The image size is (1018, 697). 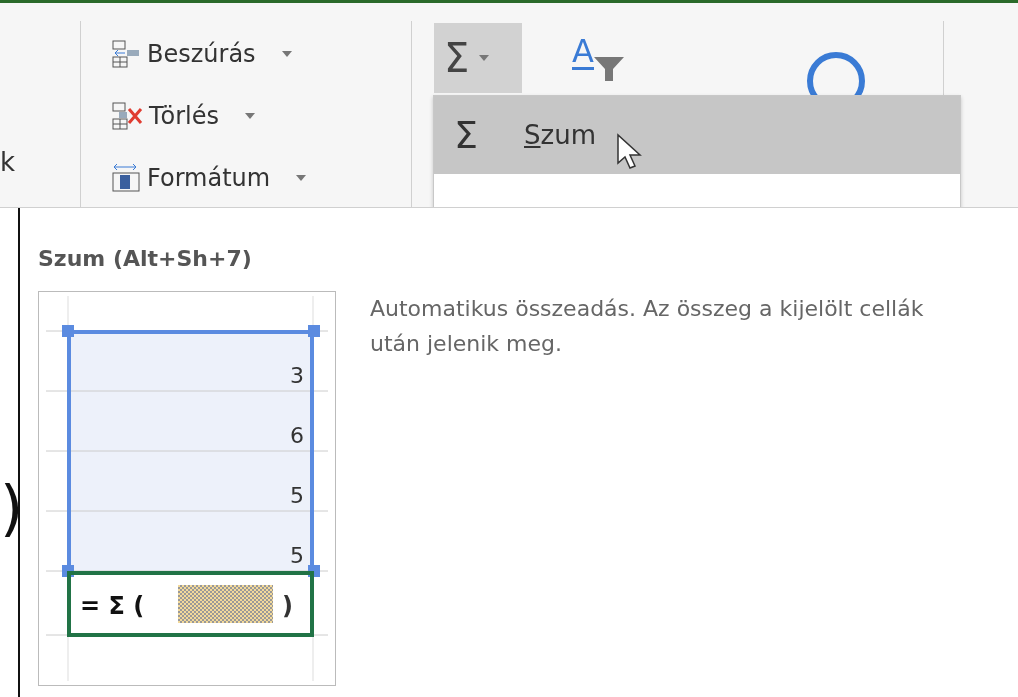 What do you see at coordinates (126, 54) in the screenshot?
I see `insert-cells-icon` at bounding box center [126, 54].